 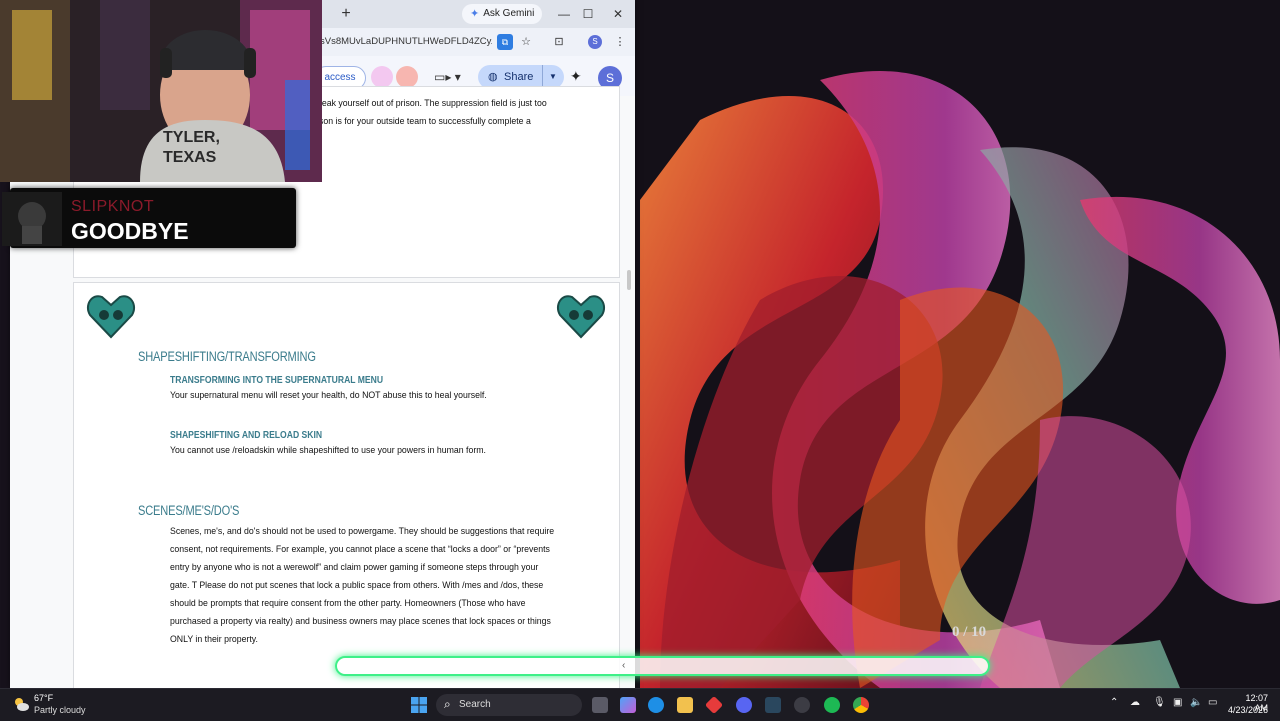 I want to click on subscriber-goal-label: SUBSCRIBERS, so click(x=394, y=631).